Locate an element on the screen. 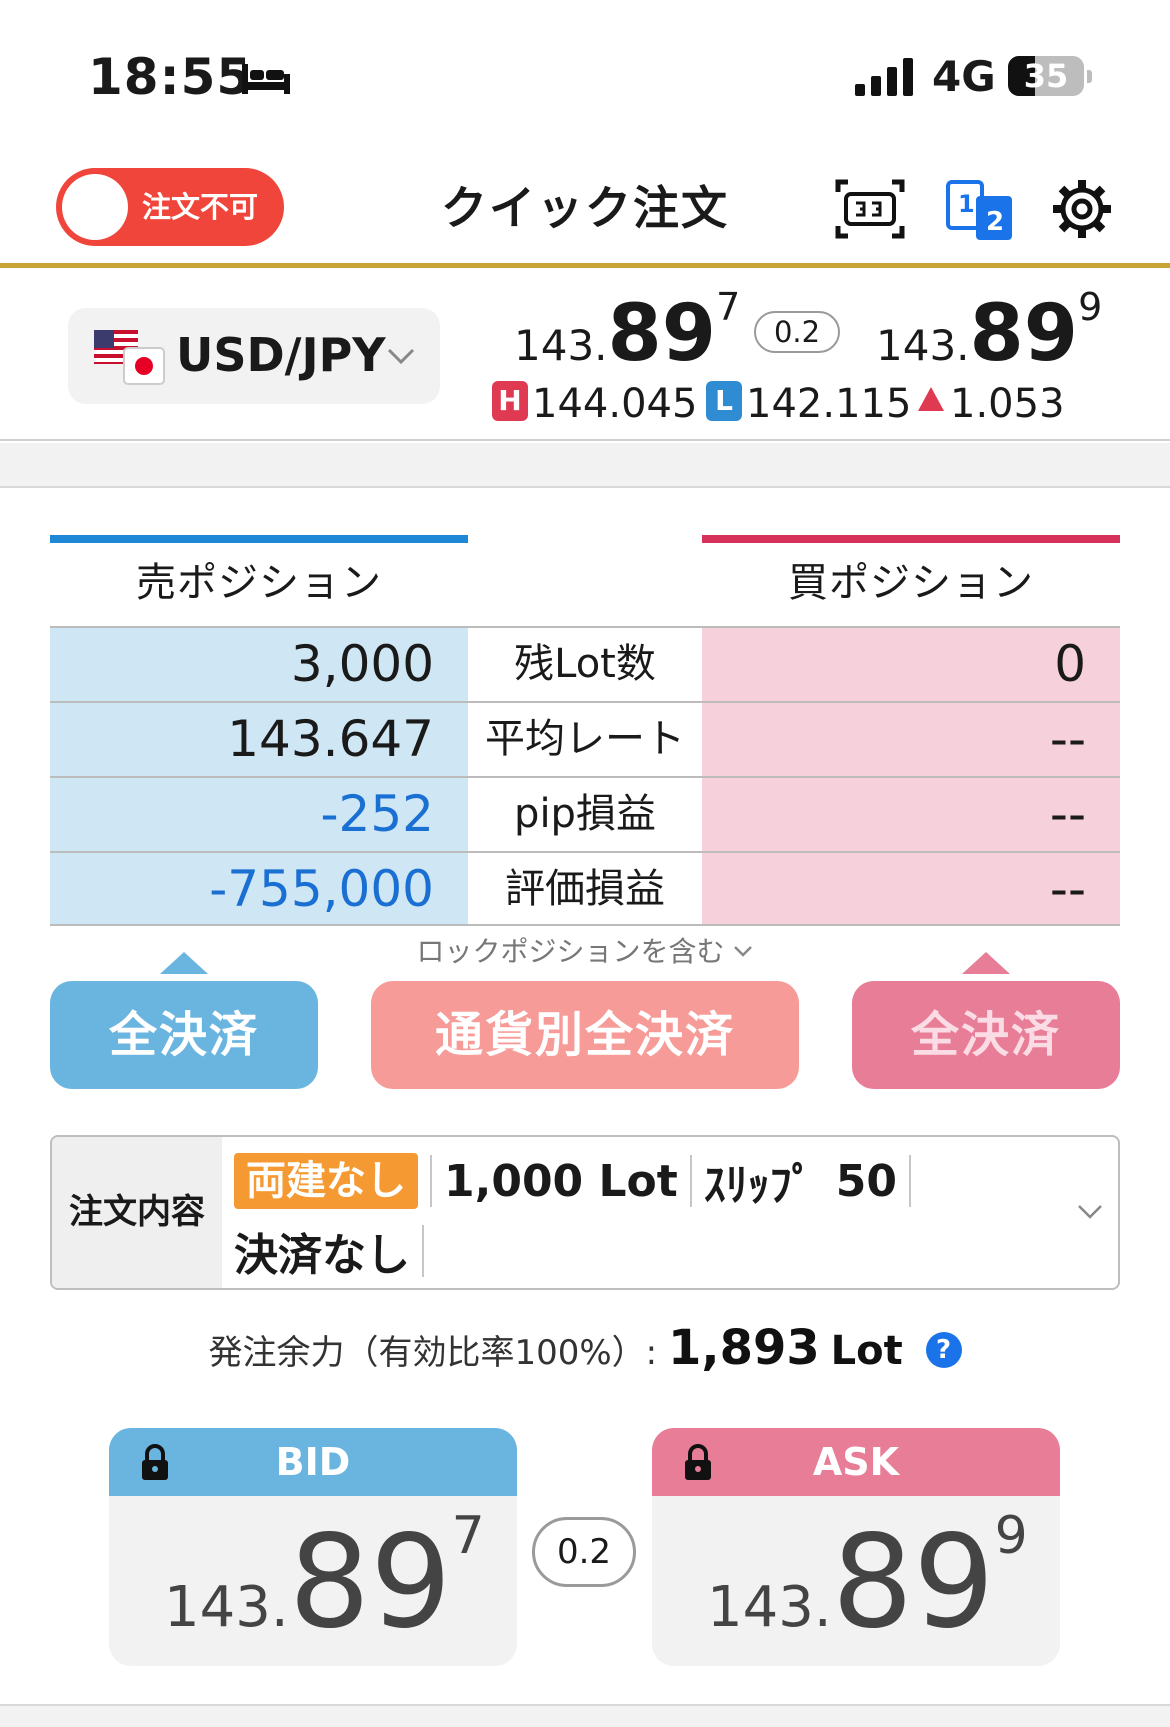 The height and width of the screenshot is (1727, 1170). buy-position-header: 買ポジション is located at coordinates (911, 581).